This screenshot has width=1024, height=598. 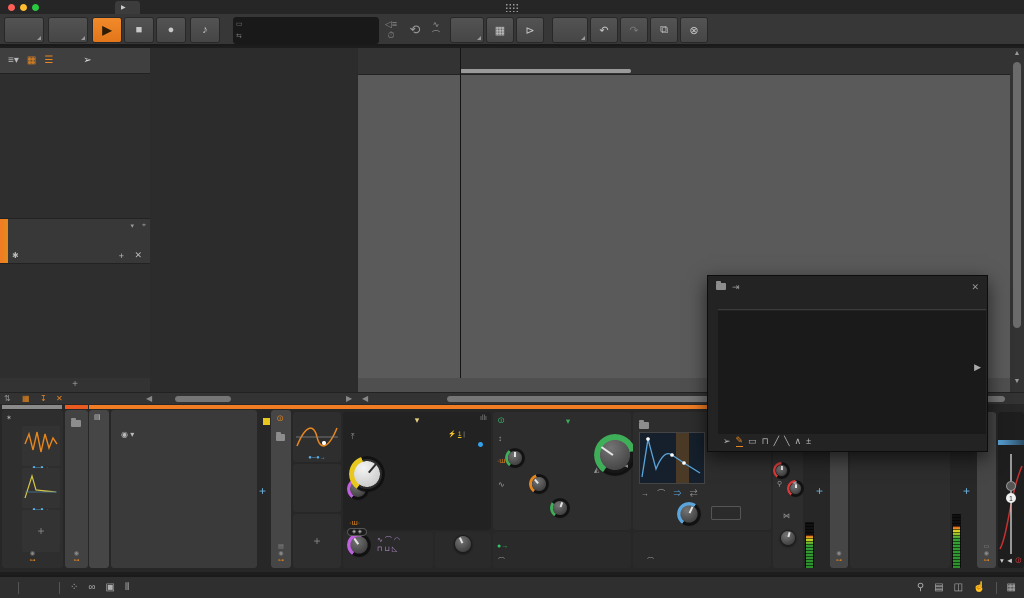 What do you see at coordinates (736, 287) in the screenshot?
I see `import-icon: ⇥` at bounding box center [736, 287].